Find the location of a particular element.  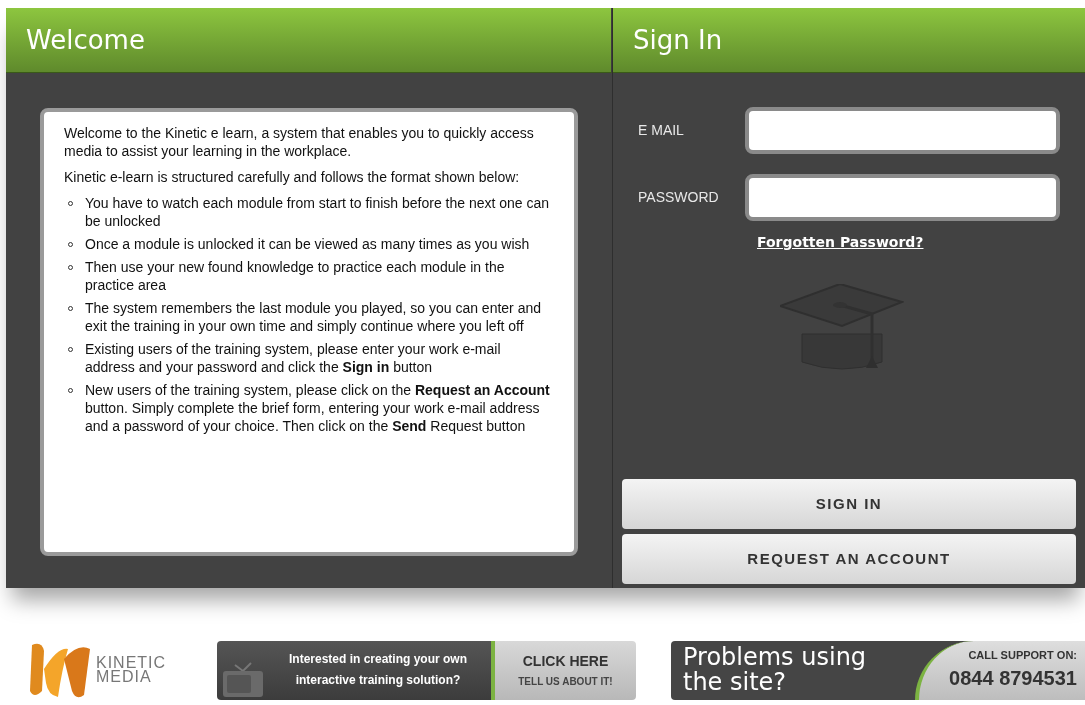

support-phone: 0844 8794531 is located at coordinates (1013, 679).